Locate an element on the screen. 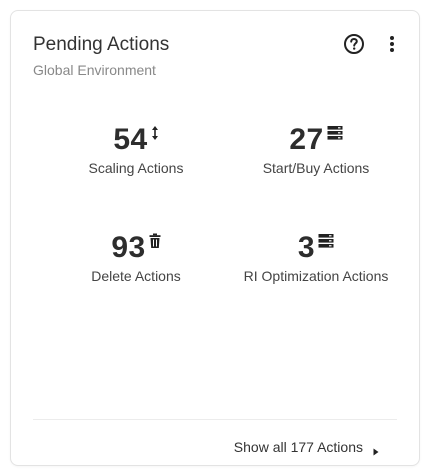 This screenshot has width=433, height=475. metric-label: Scaling Actions is located at coordinates (136, 168).